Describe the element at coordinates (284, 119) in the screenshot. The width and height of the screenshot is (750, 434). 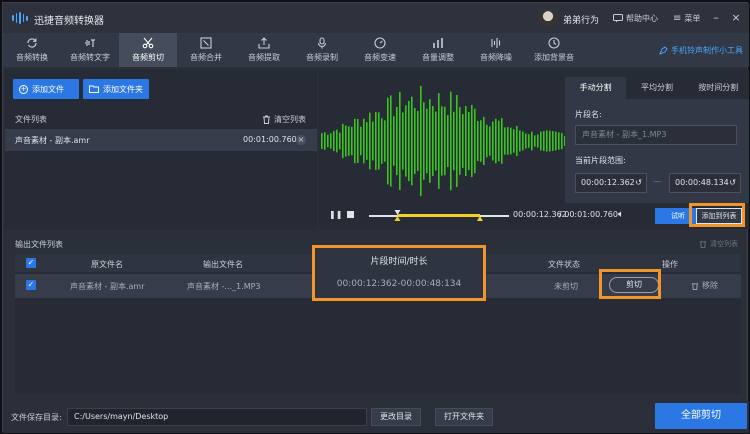
I see `clear-file-list-button: 清空列表` at that location.